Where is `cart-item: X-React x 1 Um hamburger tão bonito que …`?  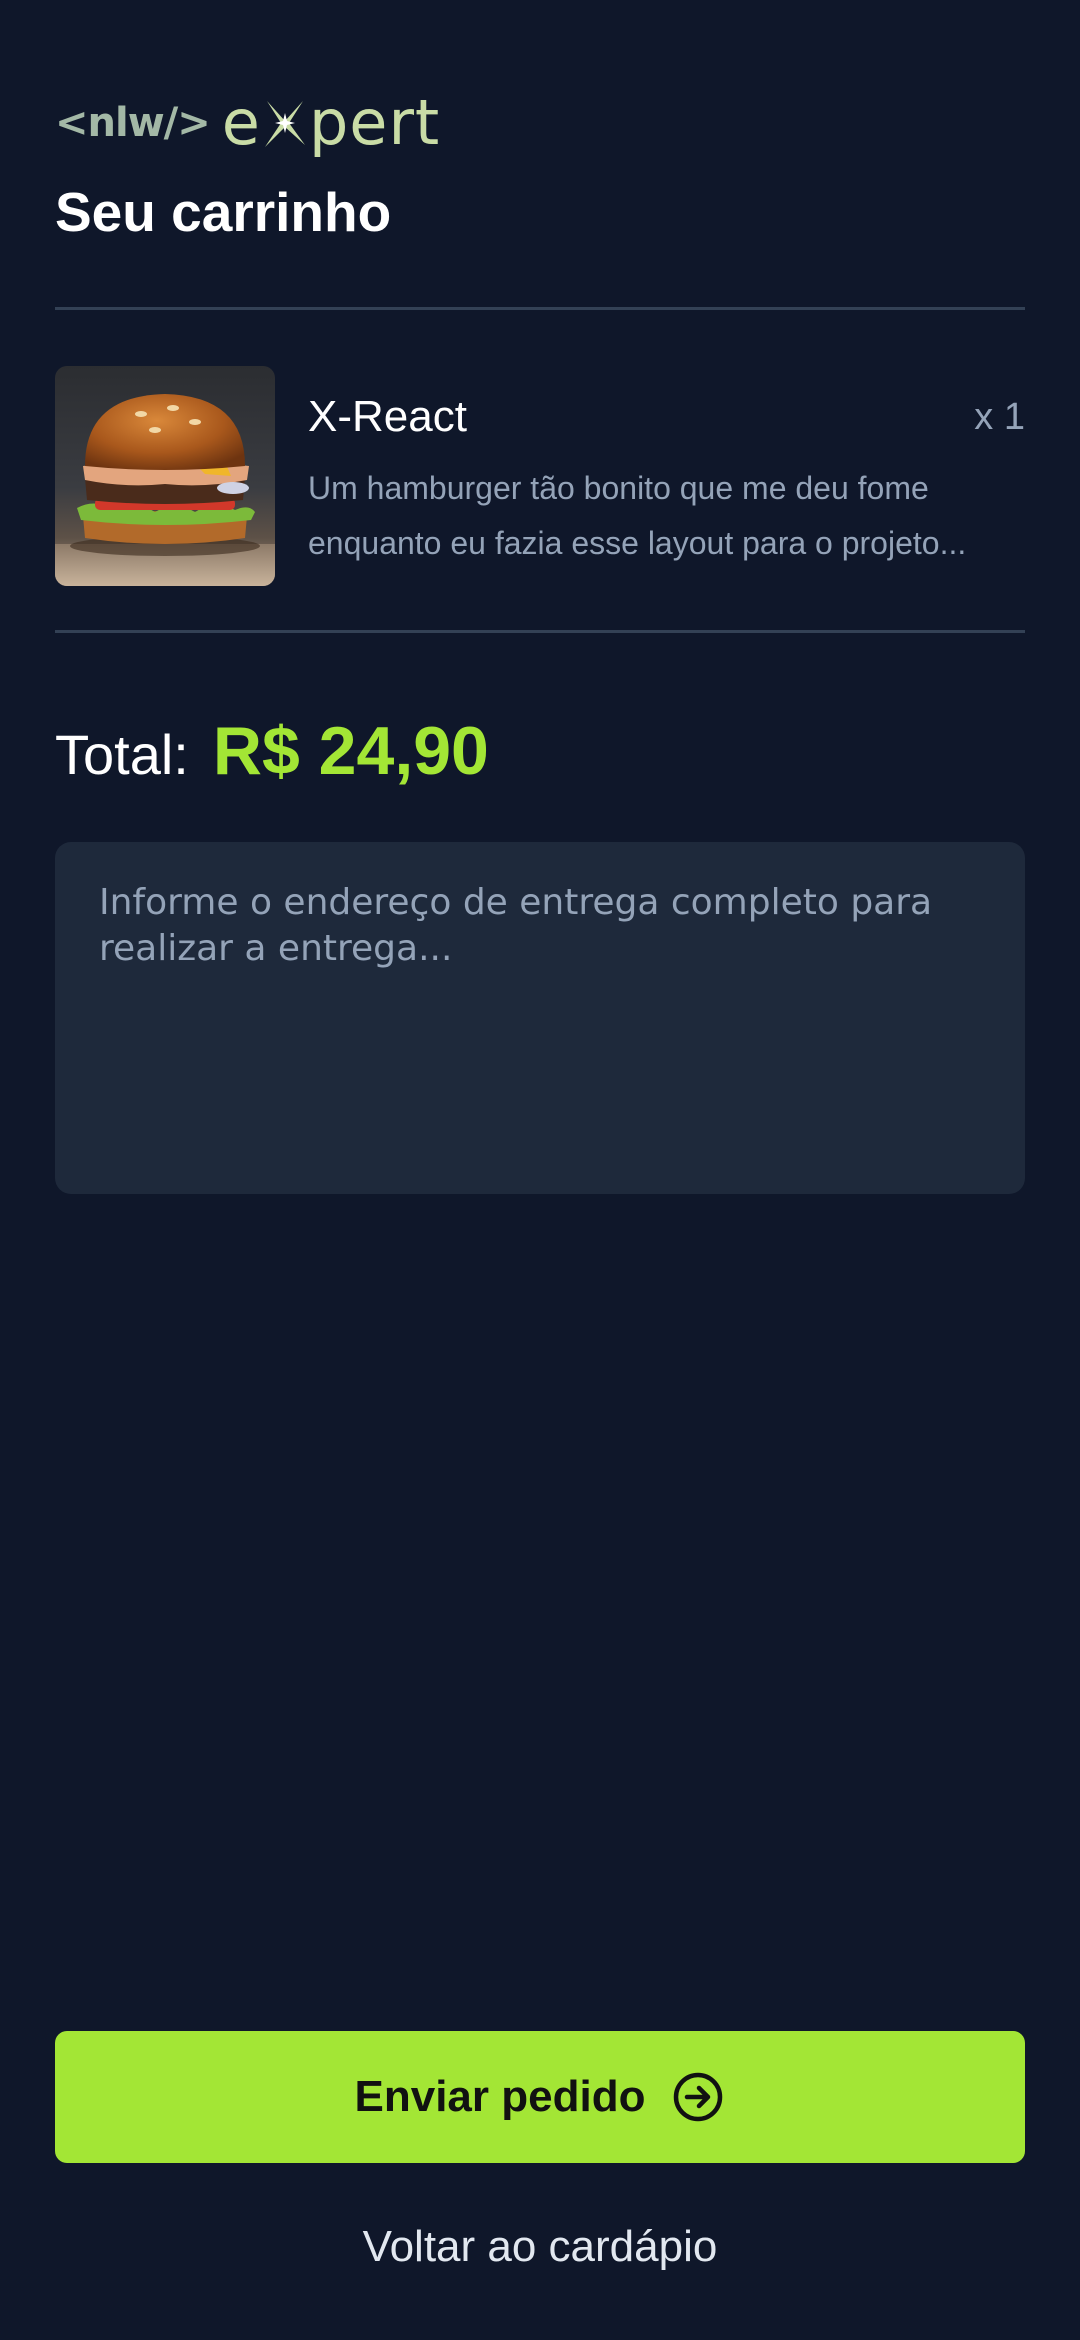 cart-item: X-React x 1 Um hamburger tão bonito que … is located at coordinates (540, 476).